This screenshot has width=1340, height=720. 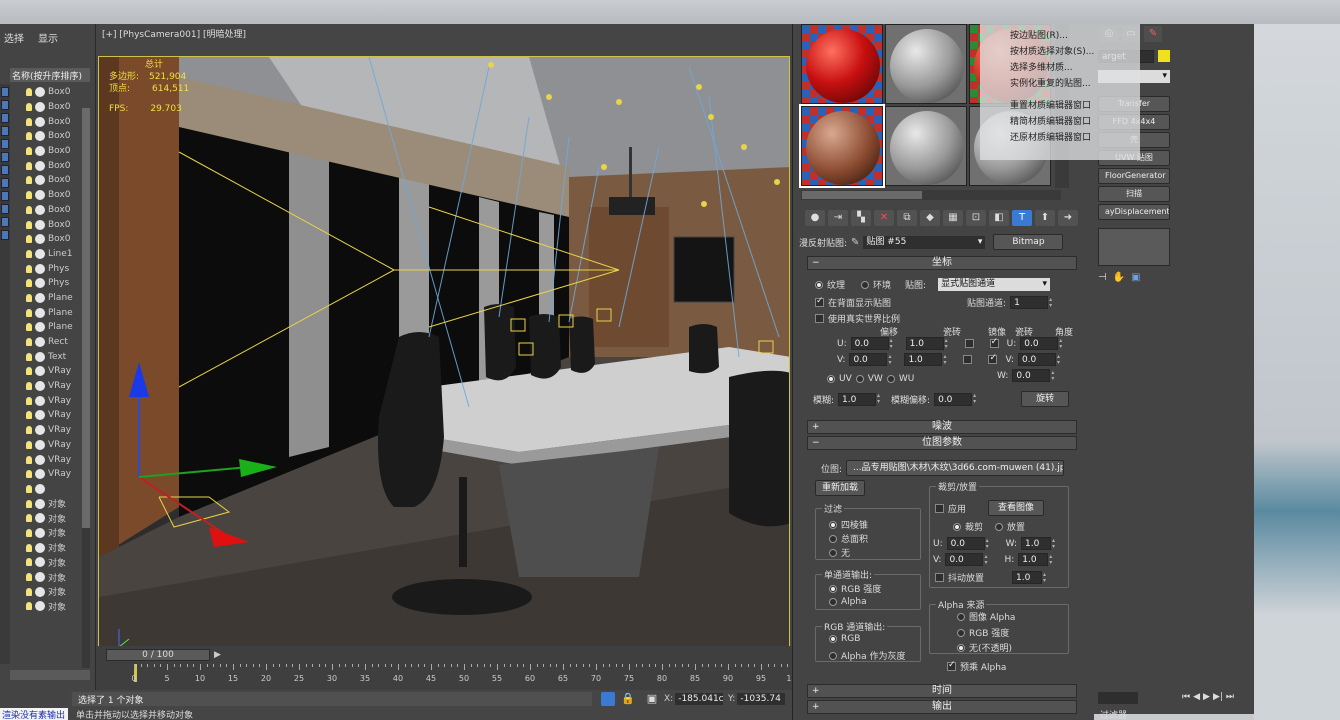 What do you see at coordinates (956, 399) in the screenshot?
I see `blur-offset-spinner: 0.0 ▴ ▾` at bounding box center [956, 399].